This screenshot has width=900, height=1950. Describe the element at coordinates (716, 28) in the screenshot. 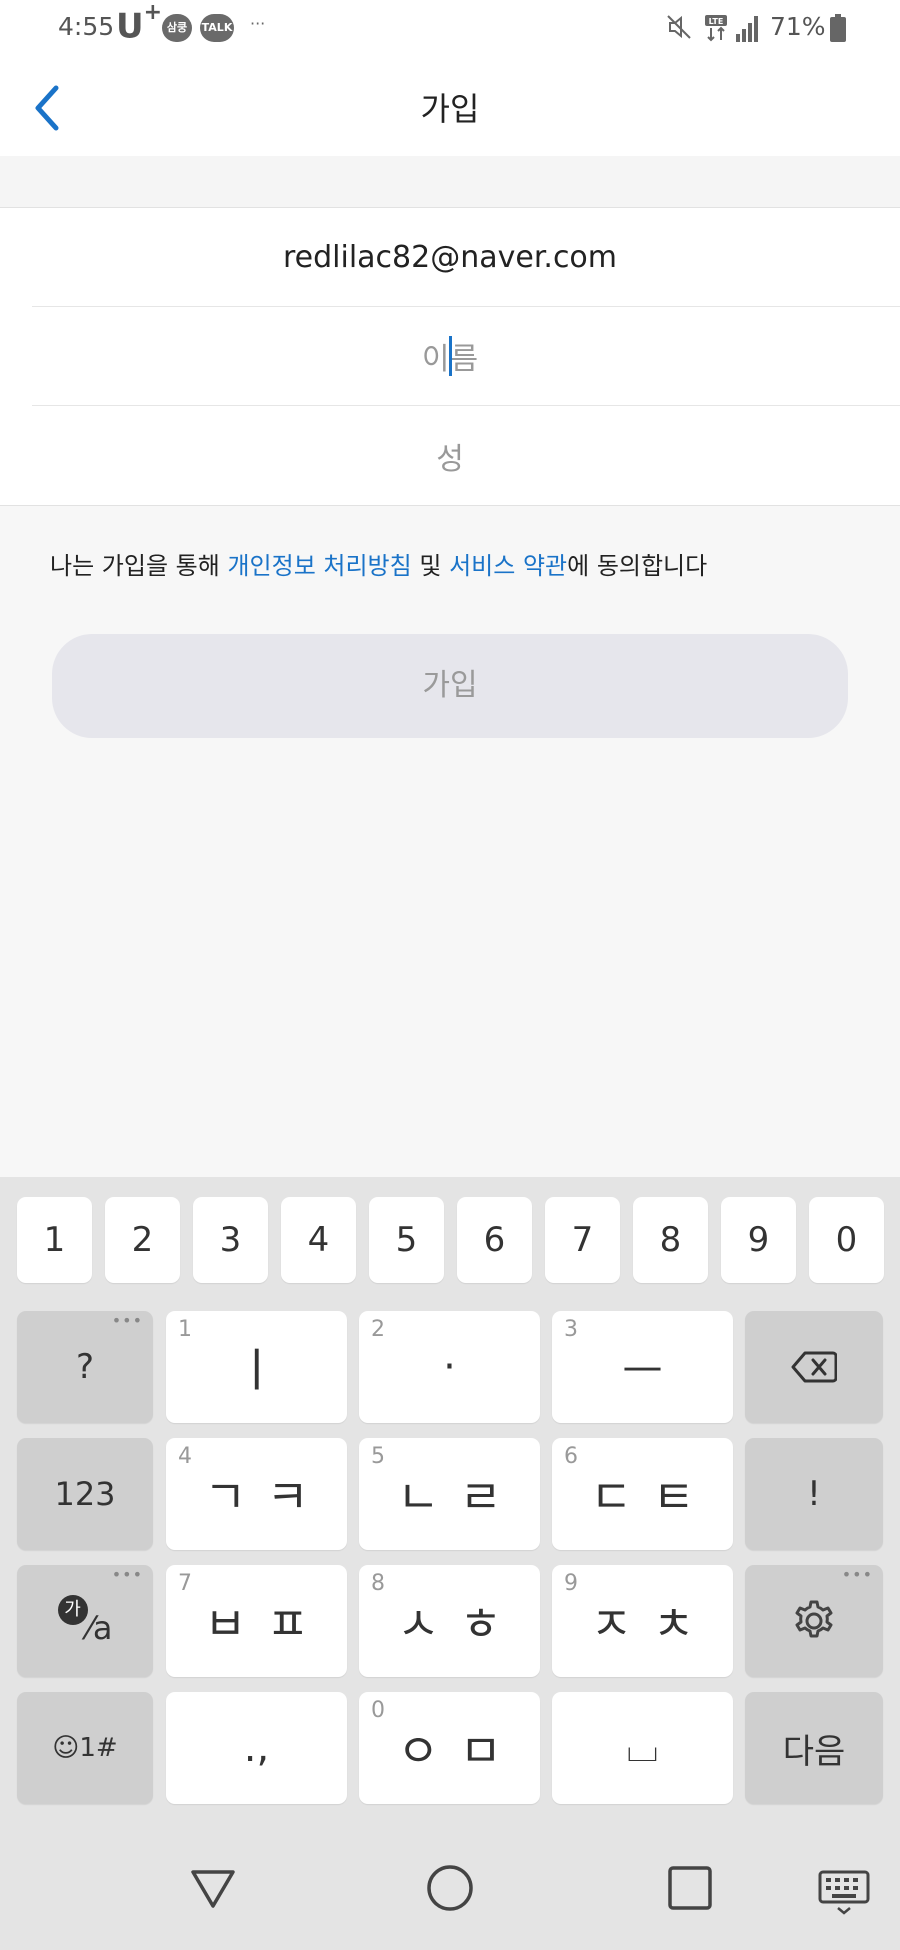

I see `lte-icon: LTE` at that location.